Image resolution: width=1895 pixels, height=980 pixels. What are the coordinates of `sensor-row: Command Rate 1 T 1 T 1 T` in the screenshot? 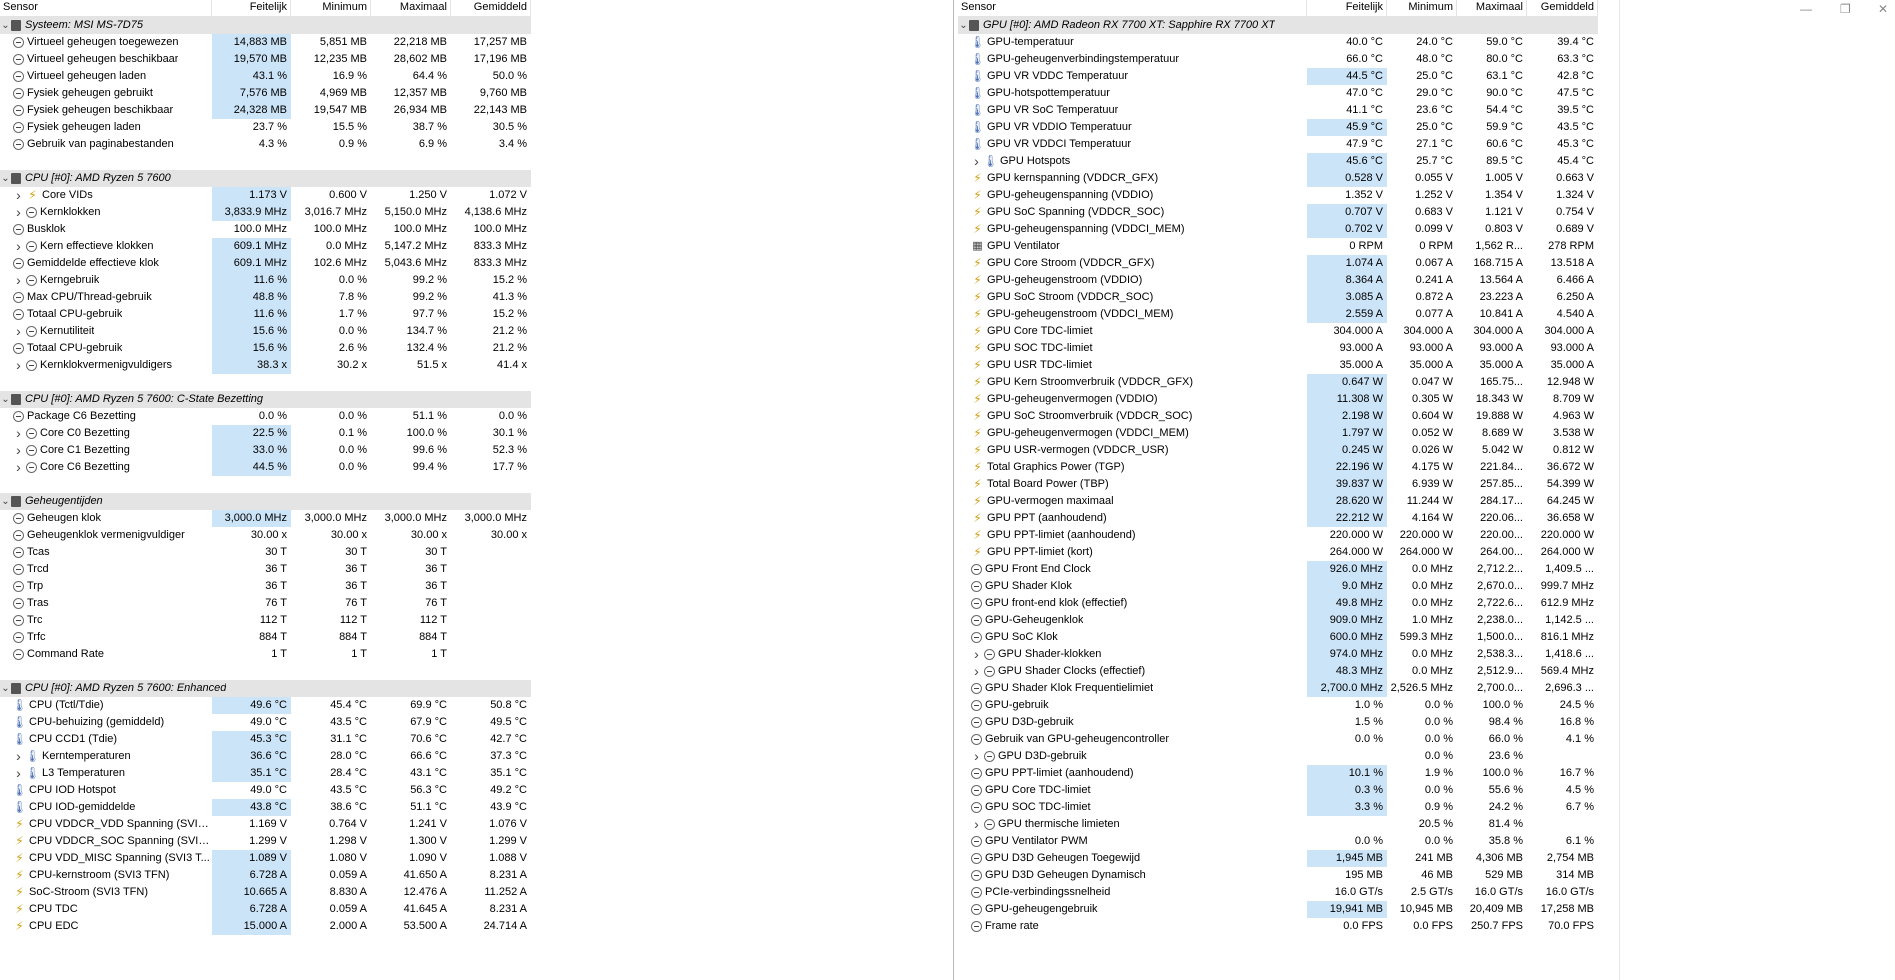 It's located at (265, 654).